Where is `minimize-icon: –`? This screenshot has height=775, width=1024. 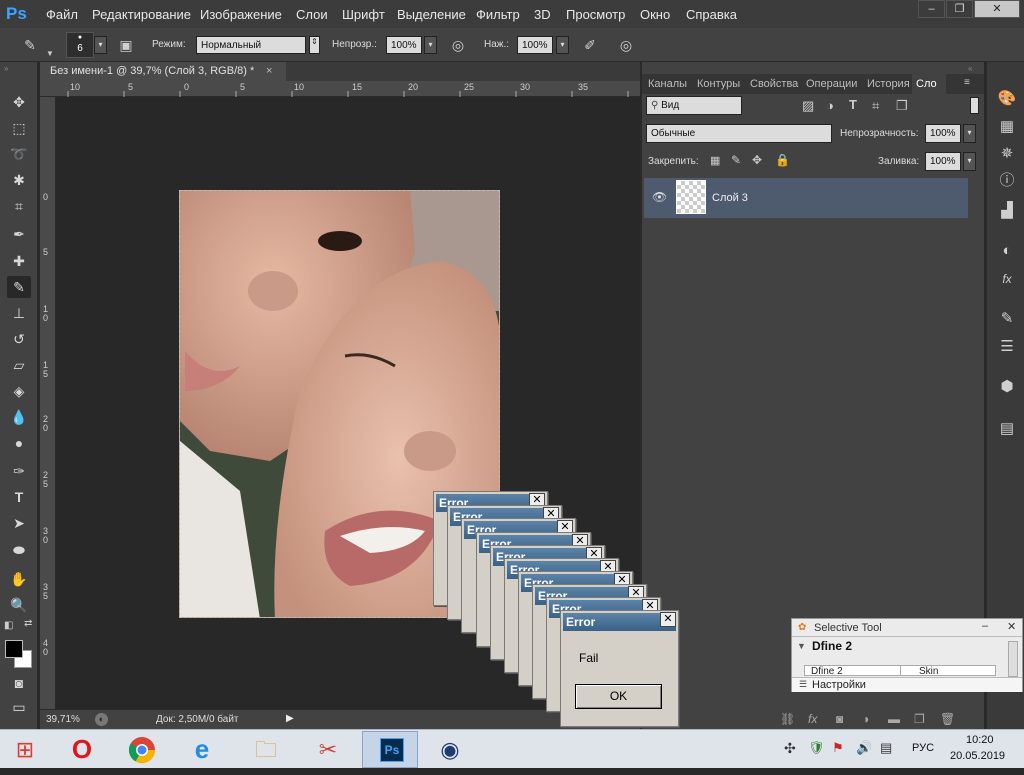 minimize-icon: – is located at coordinates (985, 626).